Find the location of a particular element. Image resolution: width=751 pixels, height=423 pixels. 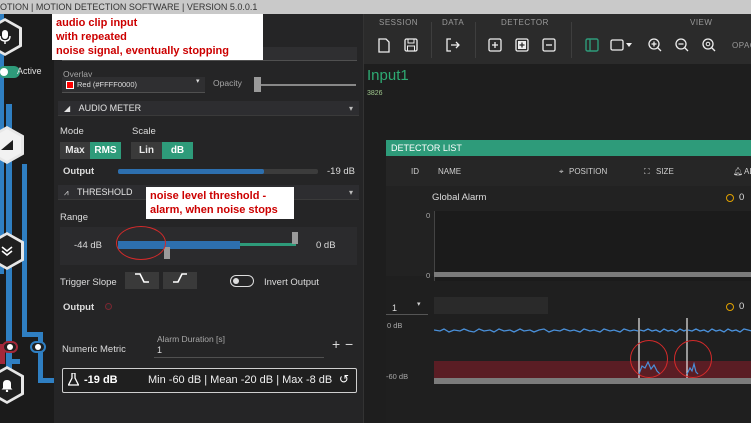

overlay-color-swatch is located at coordinates (70, 85).